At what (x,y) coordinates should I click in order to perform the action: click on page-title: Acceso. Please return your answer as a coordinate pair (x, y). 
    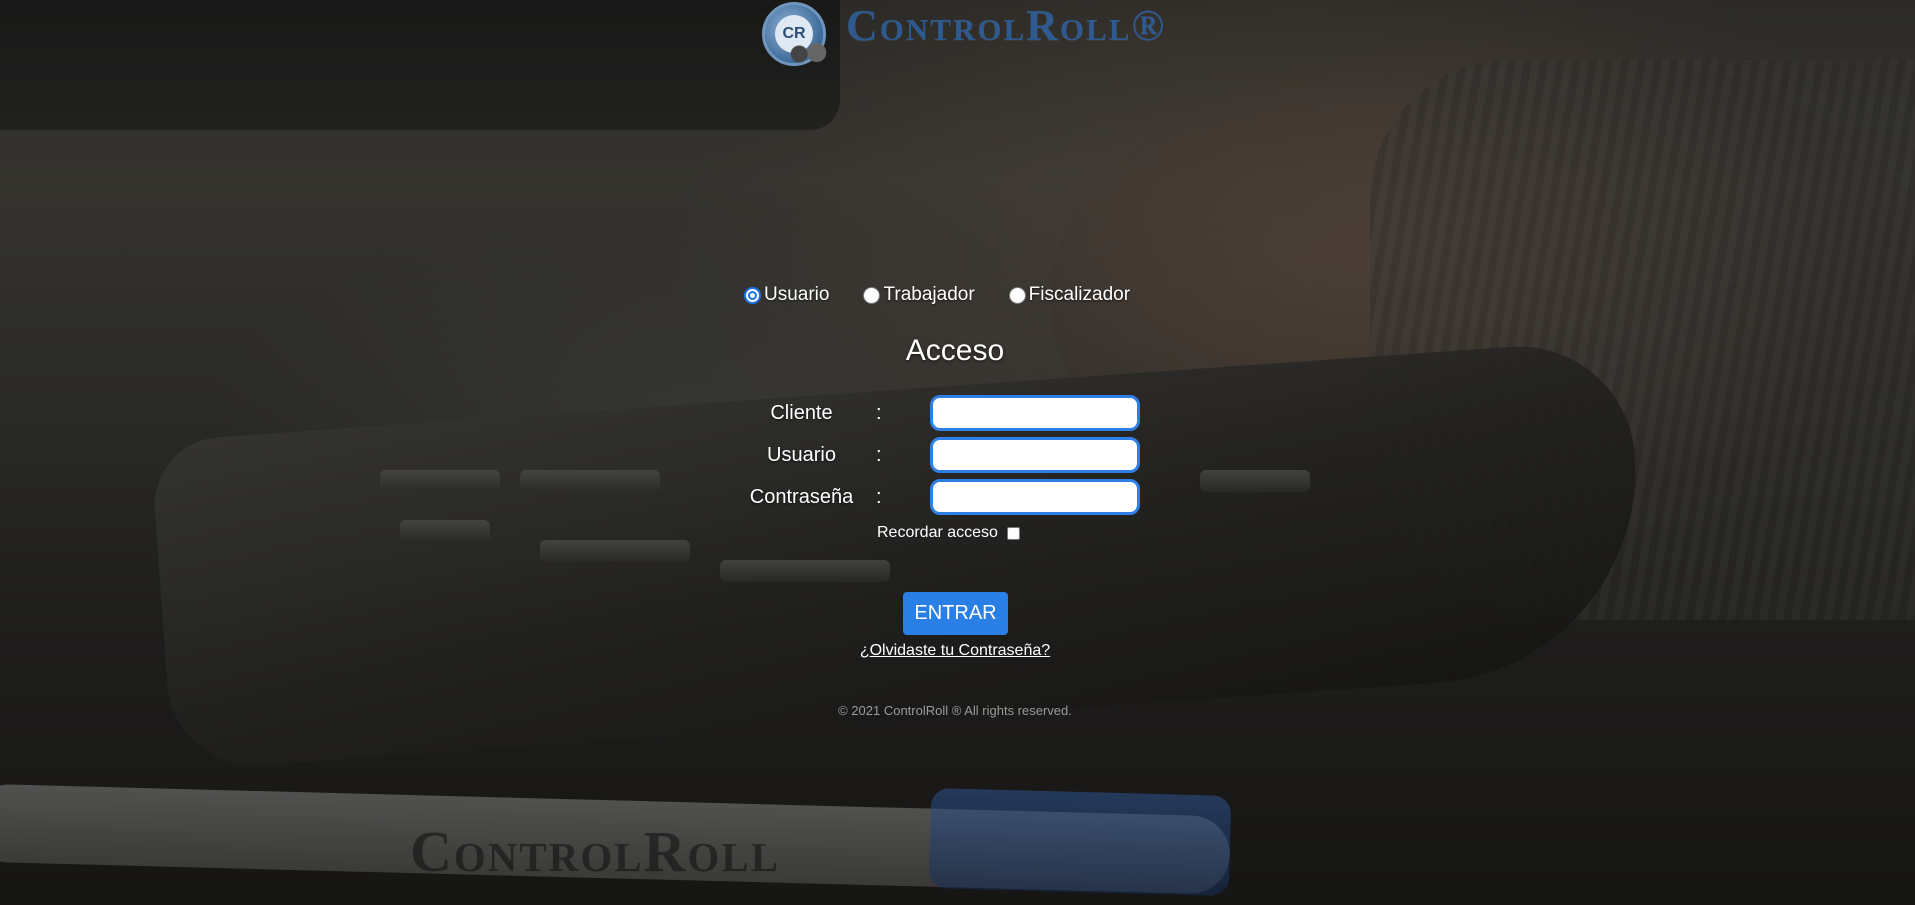
    Looking at the image, I should click on (955, 350).